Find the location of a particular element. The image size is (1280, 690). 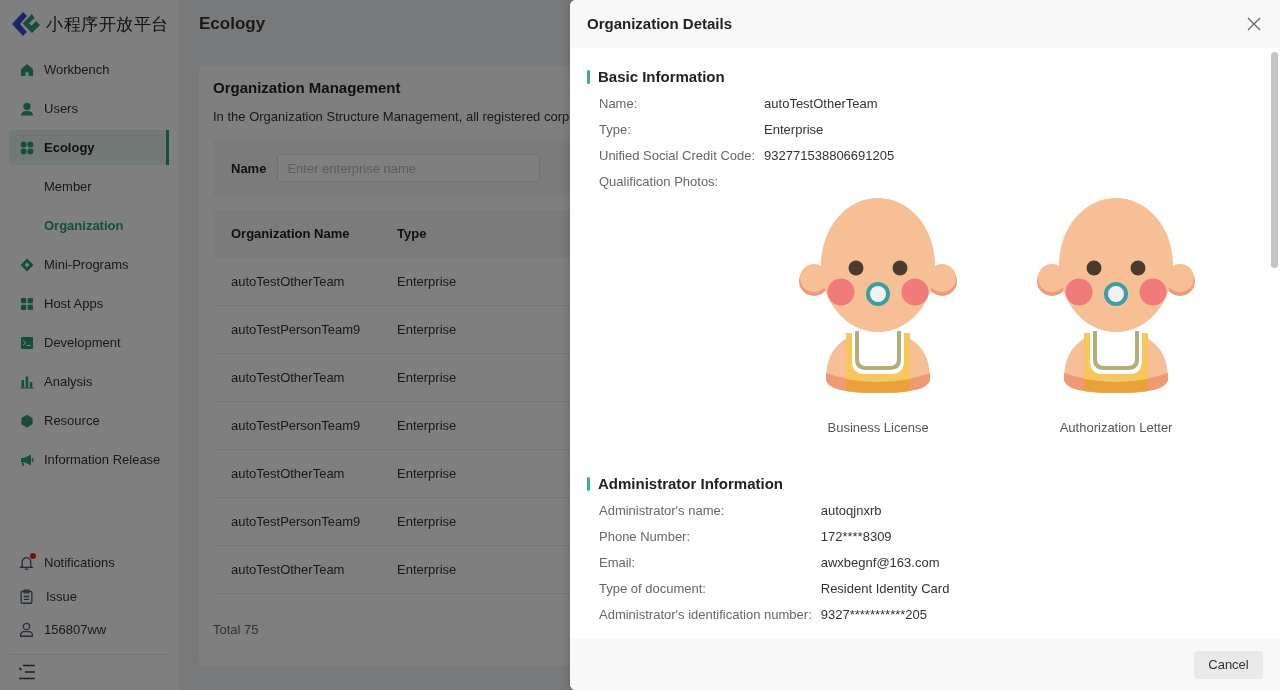

sidebar-item: Development is located at coordinates (89, 342).